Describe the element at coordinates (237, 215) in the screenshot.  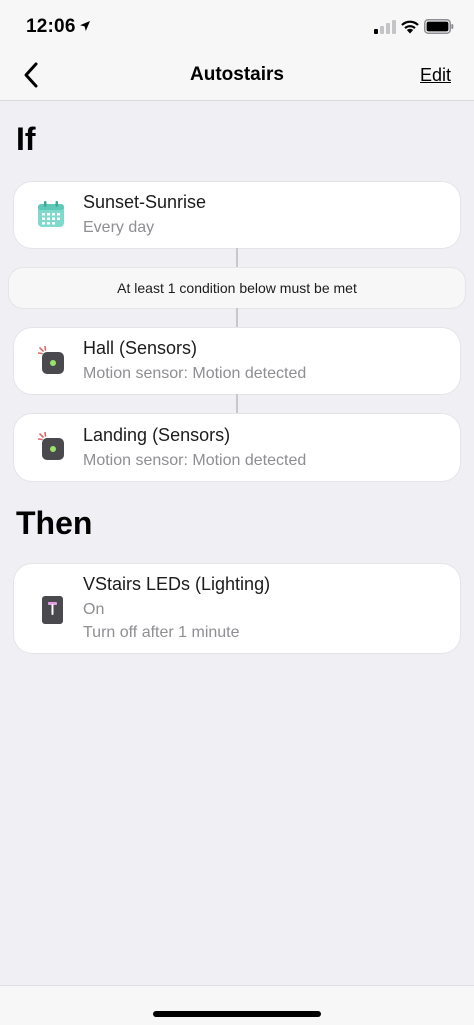
I see `trigger-card-sunset-sunrise: Sunset-Sunrise Every day` at that location.